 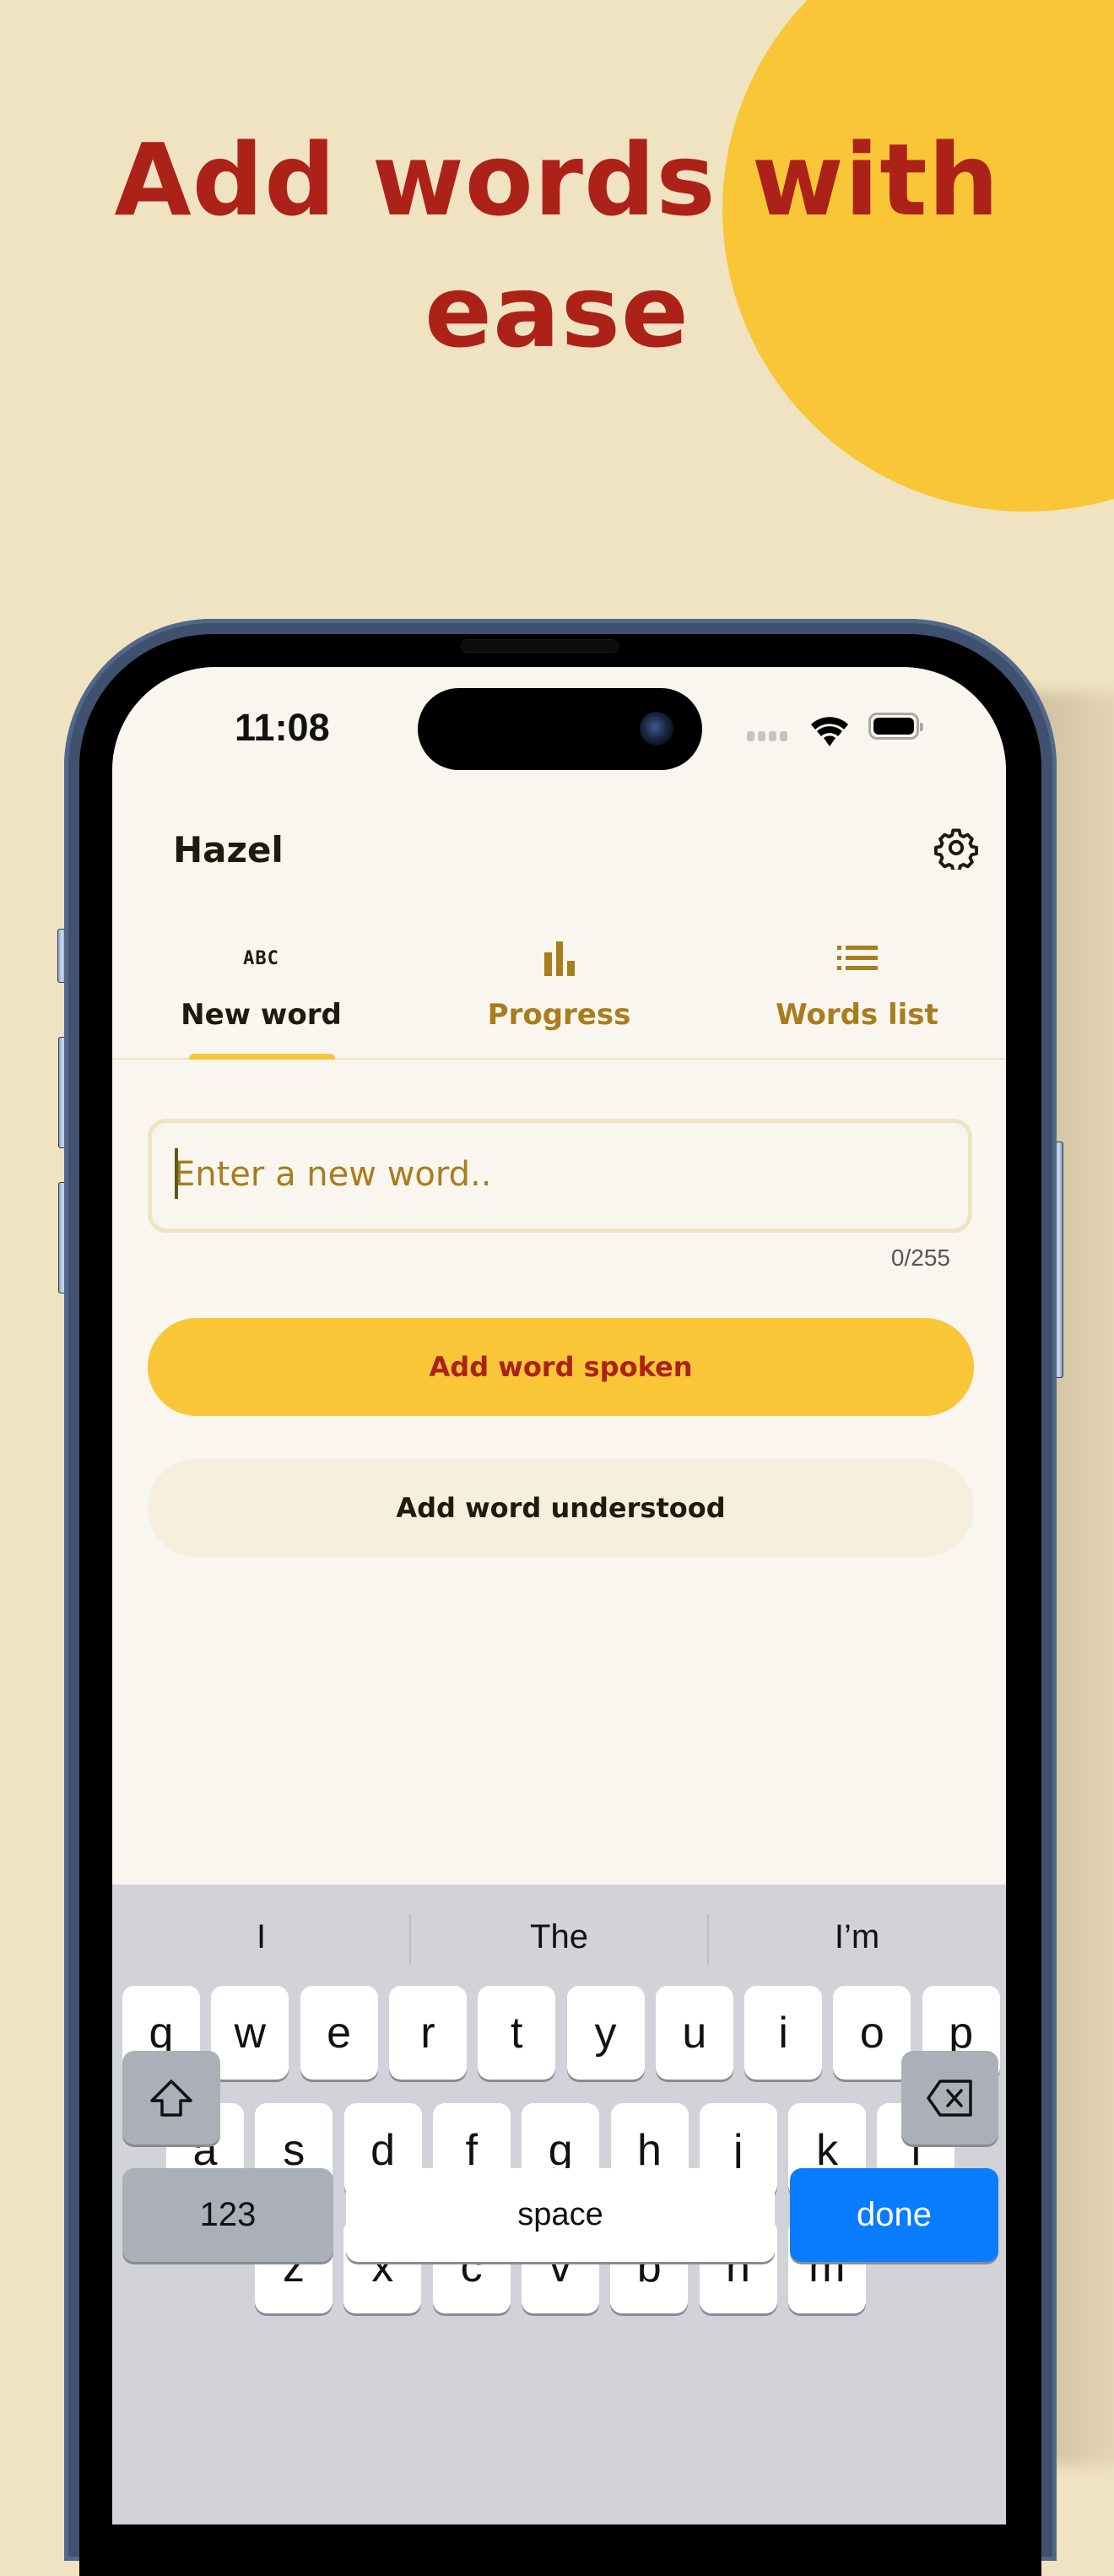 What do you see at coordinates (560, 1176) in the screenshot?
I see `new-word-input: Enter a new word..` at bounding box center [560, 1176].